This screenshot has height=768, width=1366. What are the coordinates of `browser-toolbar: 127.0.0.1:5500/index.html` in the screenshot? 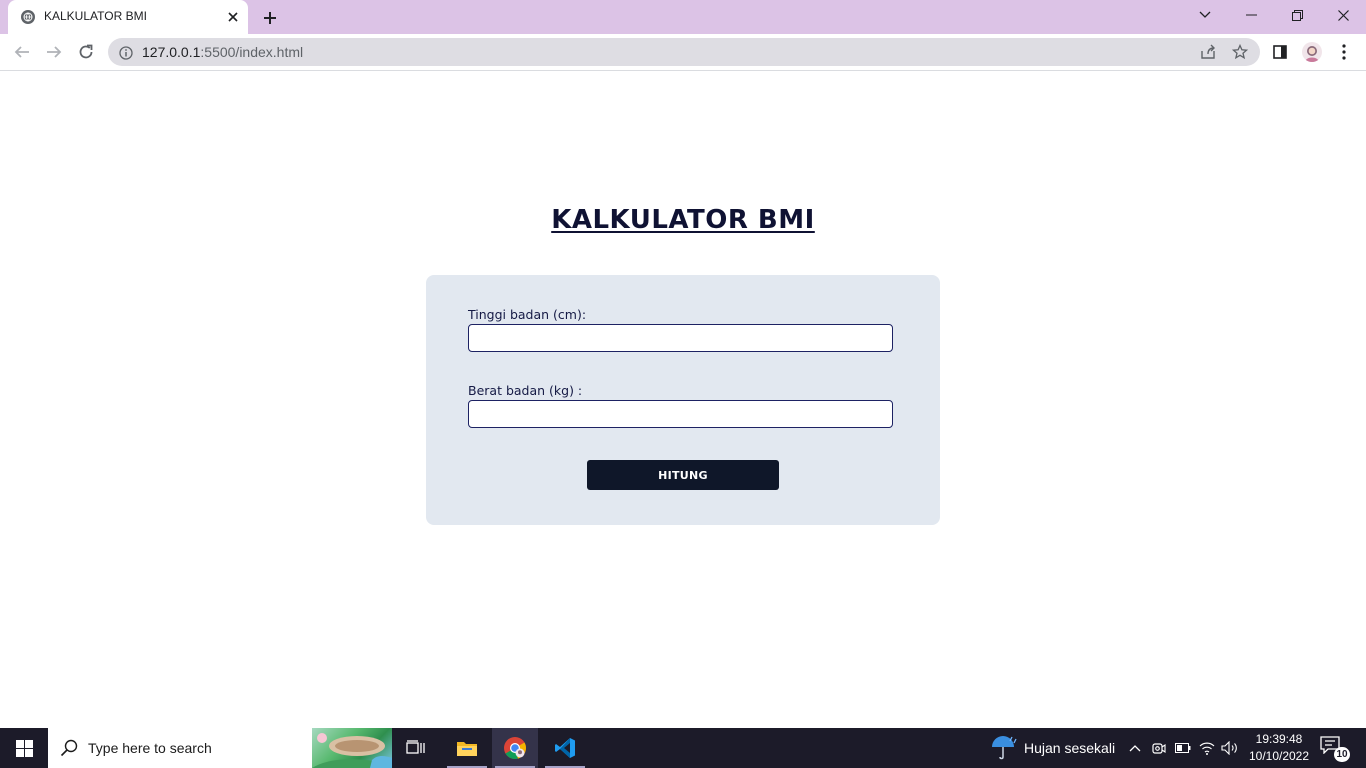 It's located at (683, 52).